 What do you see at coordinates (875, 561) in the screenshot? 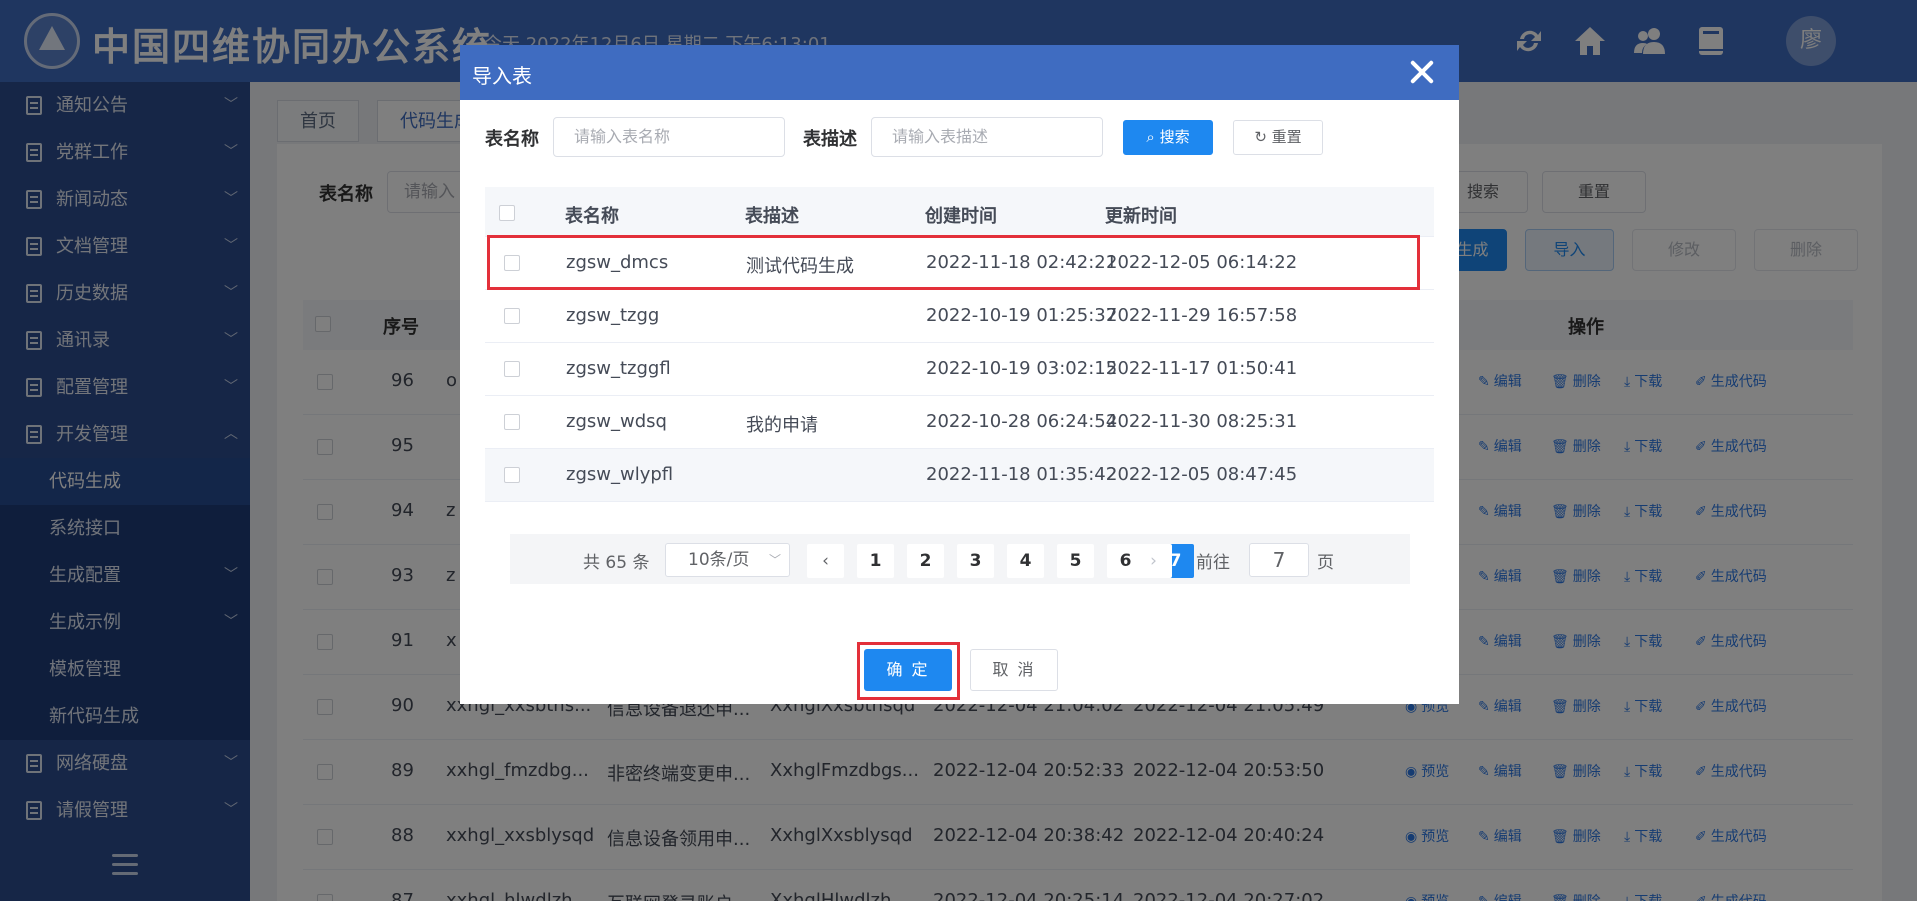
I see `page-1-button: 1` at bounding box center [875, 561].